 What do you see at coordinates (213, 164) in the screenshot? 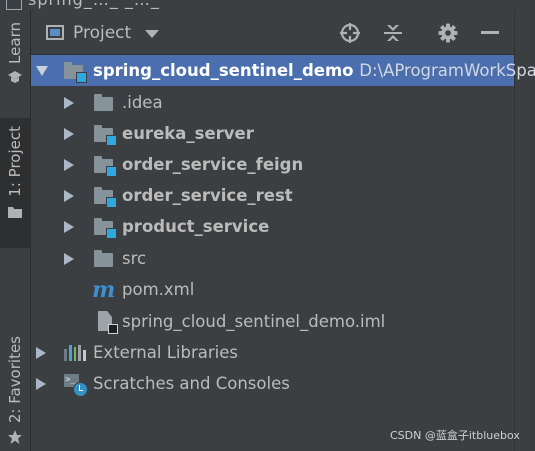
I see `tree-item-label: order_service_feign` at bounding box center [213, 164].